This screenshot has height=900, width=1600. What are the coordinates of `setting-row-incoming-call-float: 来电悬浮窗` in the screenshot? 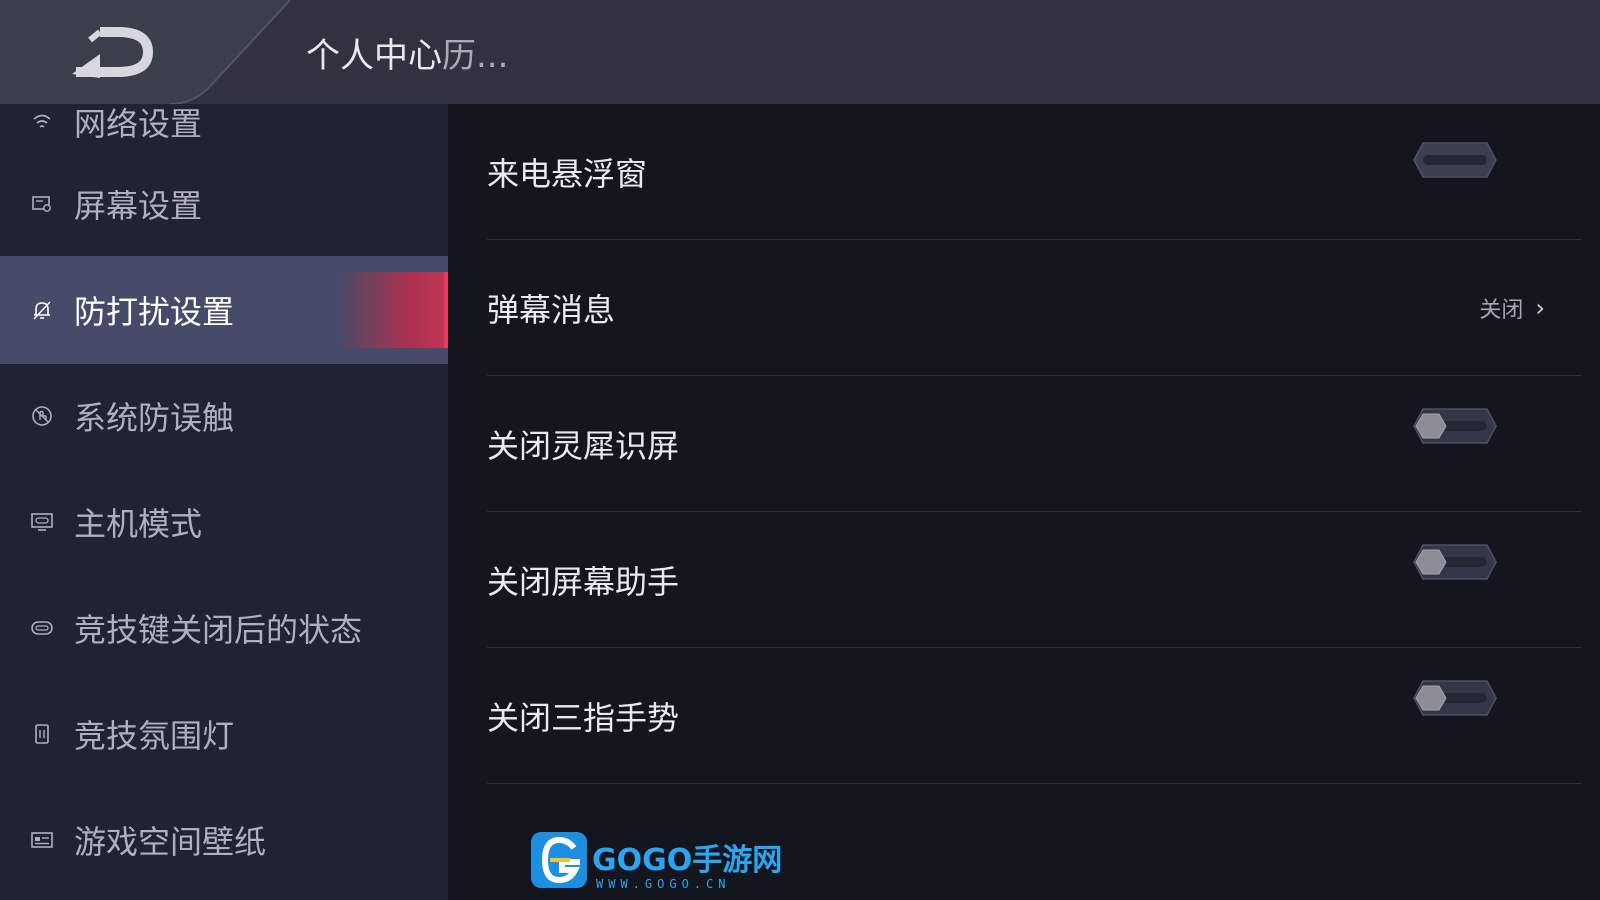 It's located at (1034, 172).